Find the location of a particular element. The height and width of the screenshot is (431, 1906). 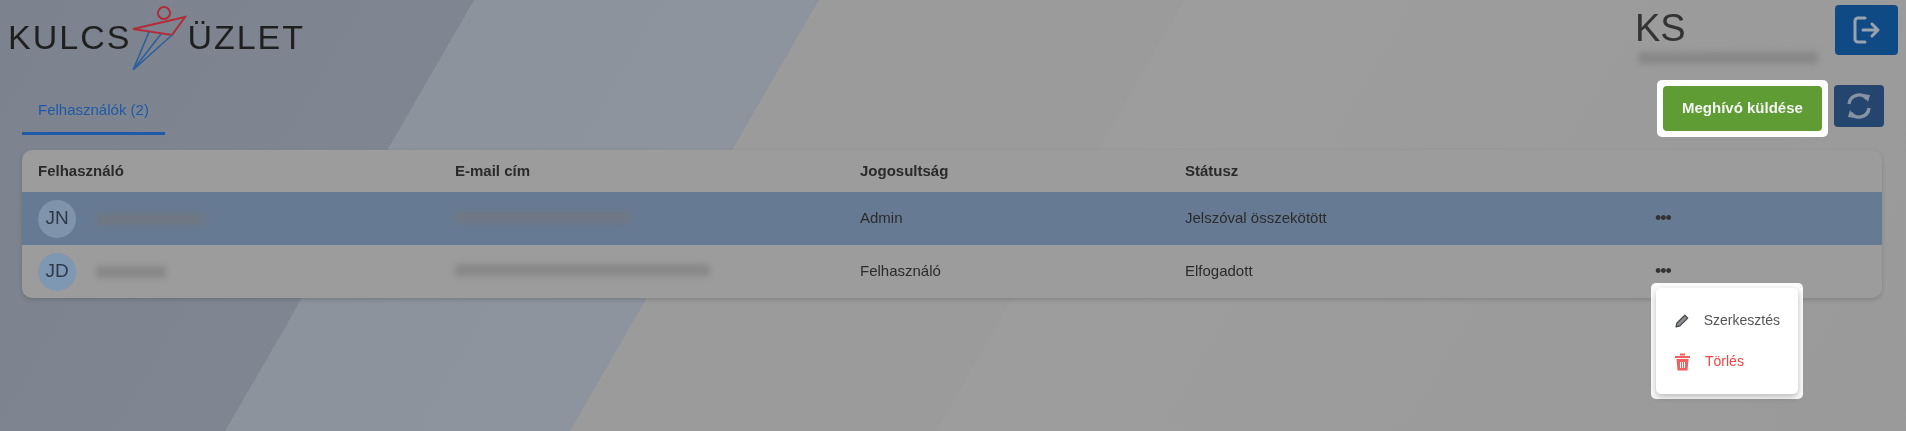

column-header: Felhasználó is located at coordinates (81, 170).